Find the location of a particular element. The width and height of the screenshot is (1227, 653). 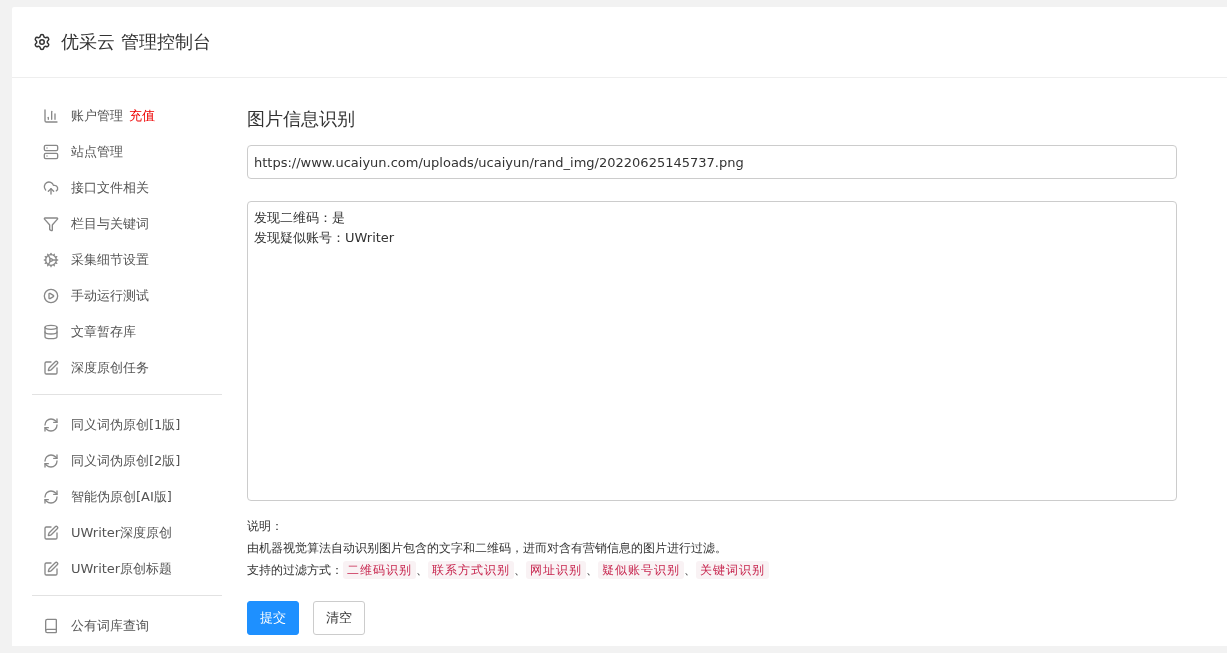

section-title: 图片信息识别 is located at coordinates (301, 119).